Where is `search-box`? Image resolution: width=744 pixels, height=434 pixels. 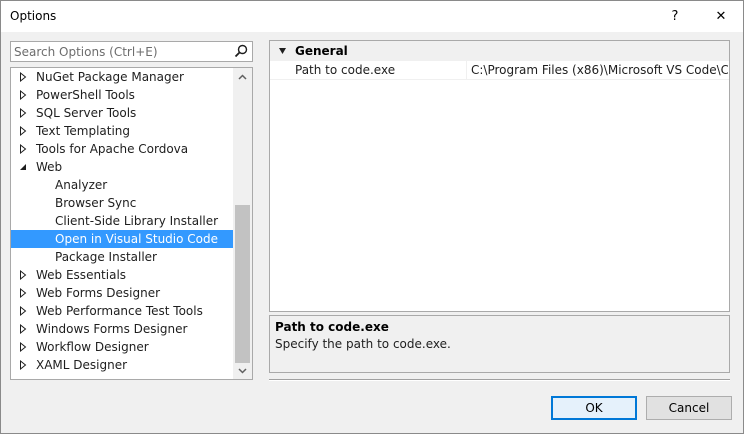
search-box is located at coordinates (131, 51).